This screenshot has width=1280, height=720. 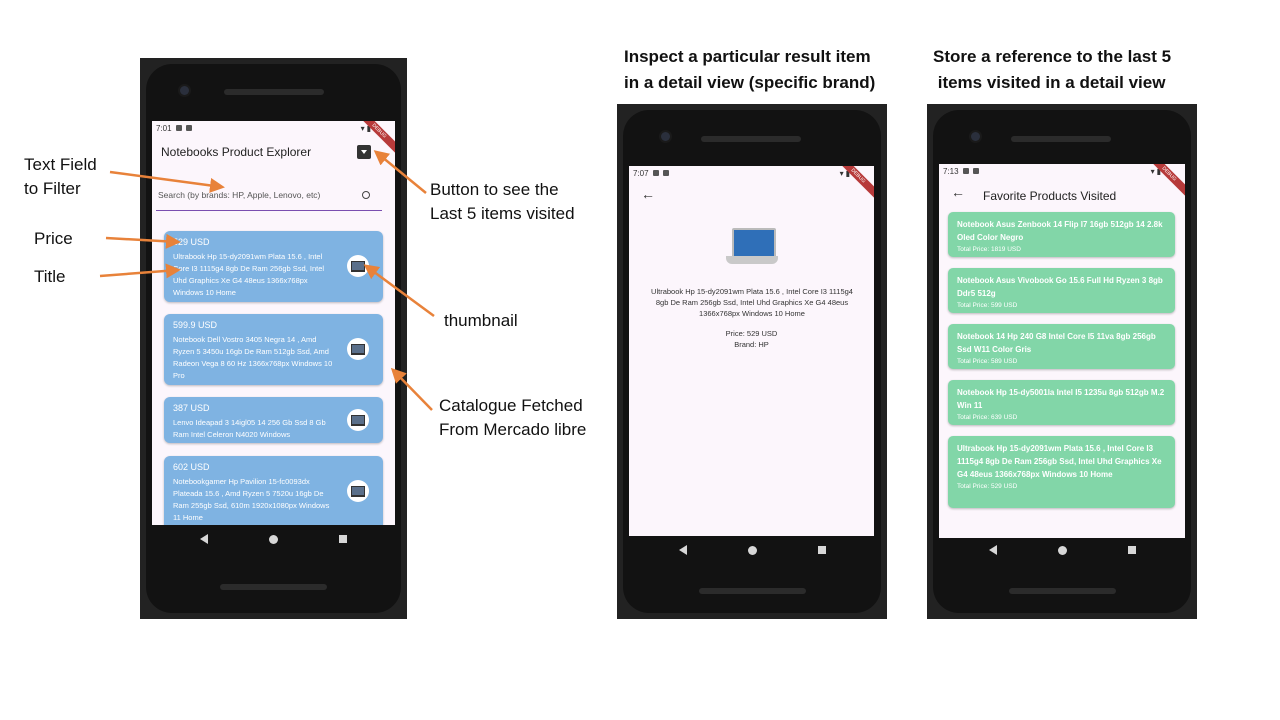 What do you see at coordinates (399, 291) in the screenshot?
I see `arrow-thumbnail` at bounding box center [399, 291].